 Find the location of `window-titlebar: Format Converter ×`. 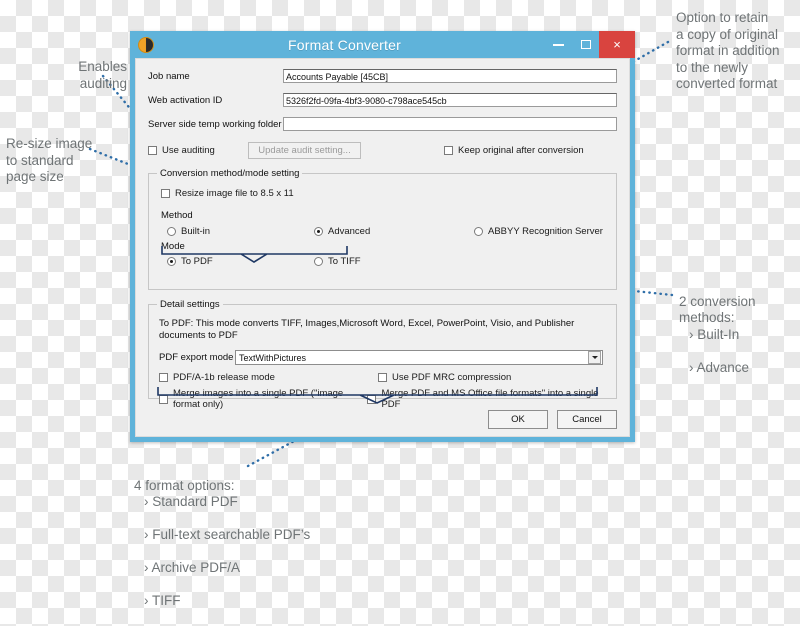

window-titlebar: Format Converter × is located at coordinates (382, 44).